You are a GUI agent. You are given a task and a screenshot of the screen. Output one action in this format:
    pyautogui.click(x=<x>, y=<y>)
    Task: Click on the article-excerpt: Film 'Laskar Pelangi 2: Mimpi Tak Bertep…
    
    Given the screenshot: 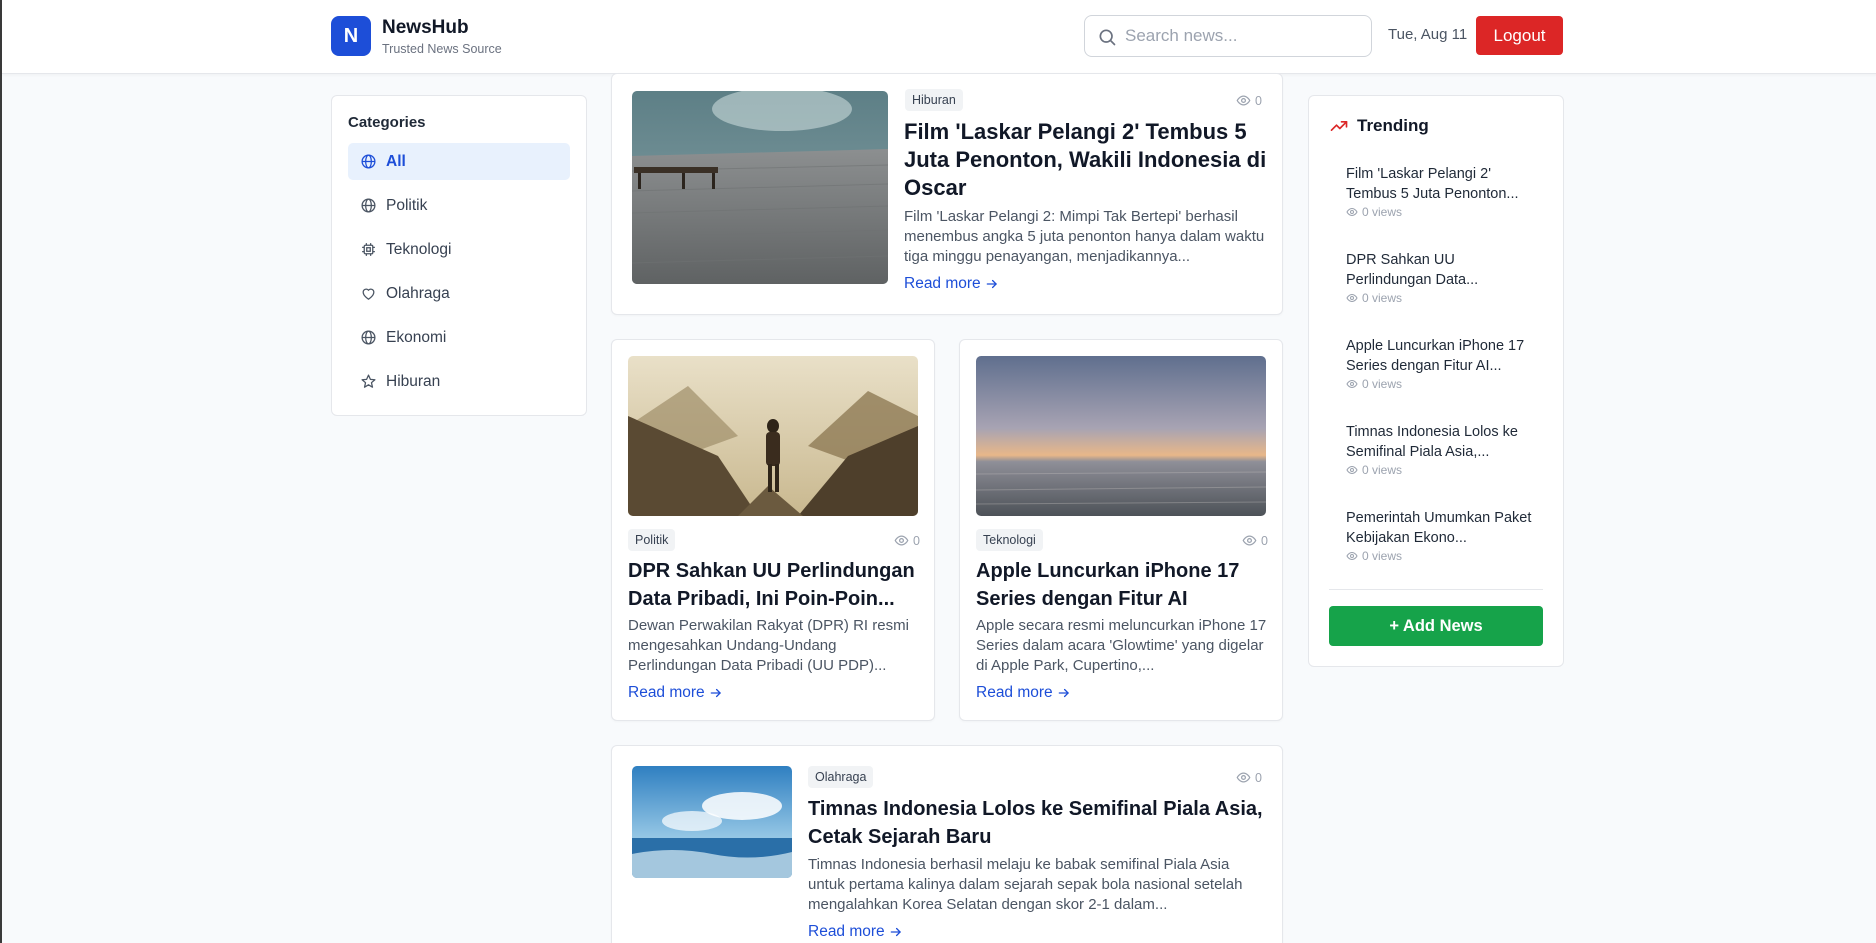 What is the action you would take?
    pyautogui.click(x=1084, y=236)
    